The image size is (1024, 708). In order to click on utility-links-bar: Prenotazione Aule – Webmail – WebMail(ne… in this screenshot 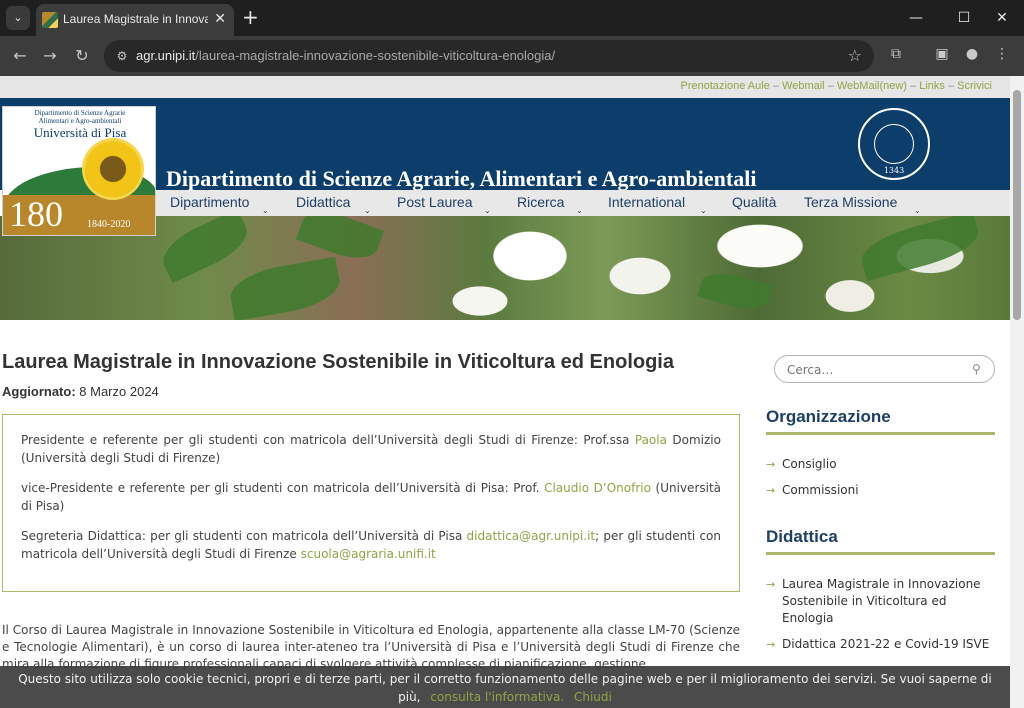, I will do `click(505, 87)`.